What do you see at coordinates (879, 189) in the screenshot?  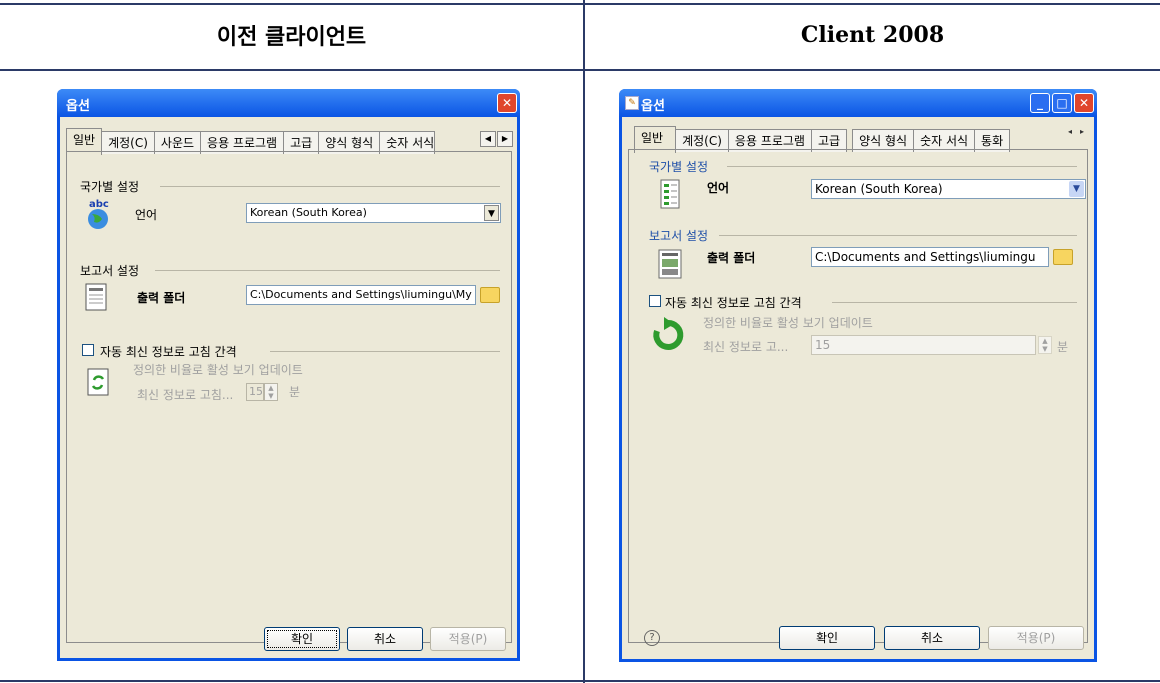 I see `new-language-value: Korean (South Korea)` at bounding box center [879, 189].